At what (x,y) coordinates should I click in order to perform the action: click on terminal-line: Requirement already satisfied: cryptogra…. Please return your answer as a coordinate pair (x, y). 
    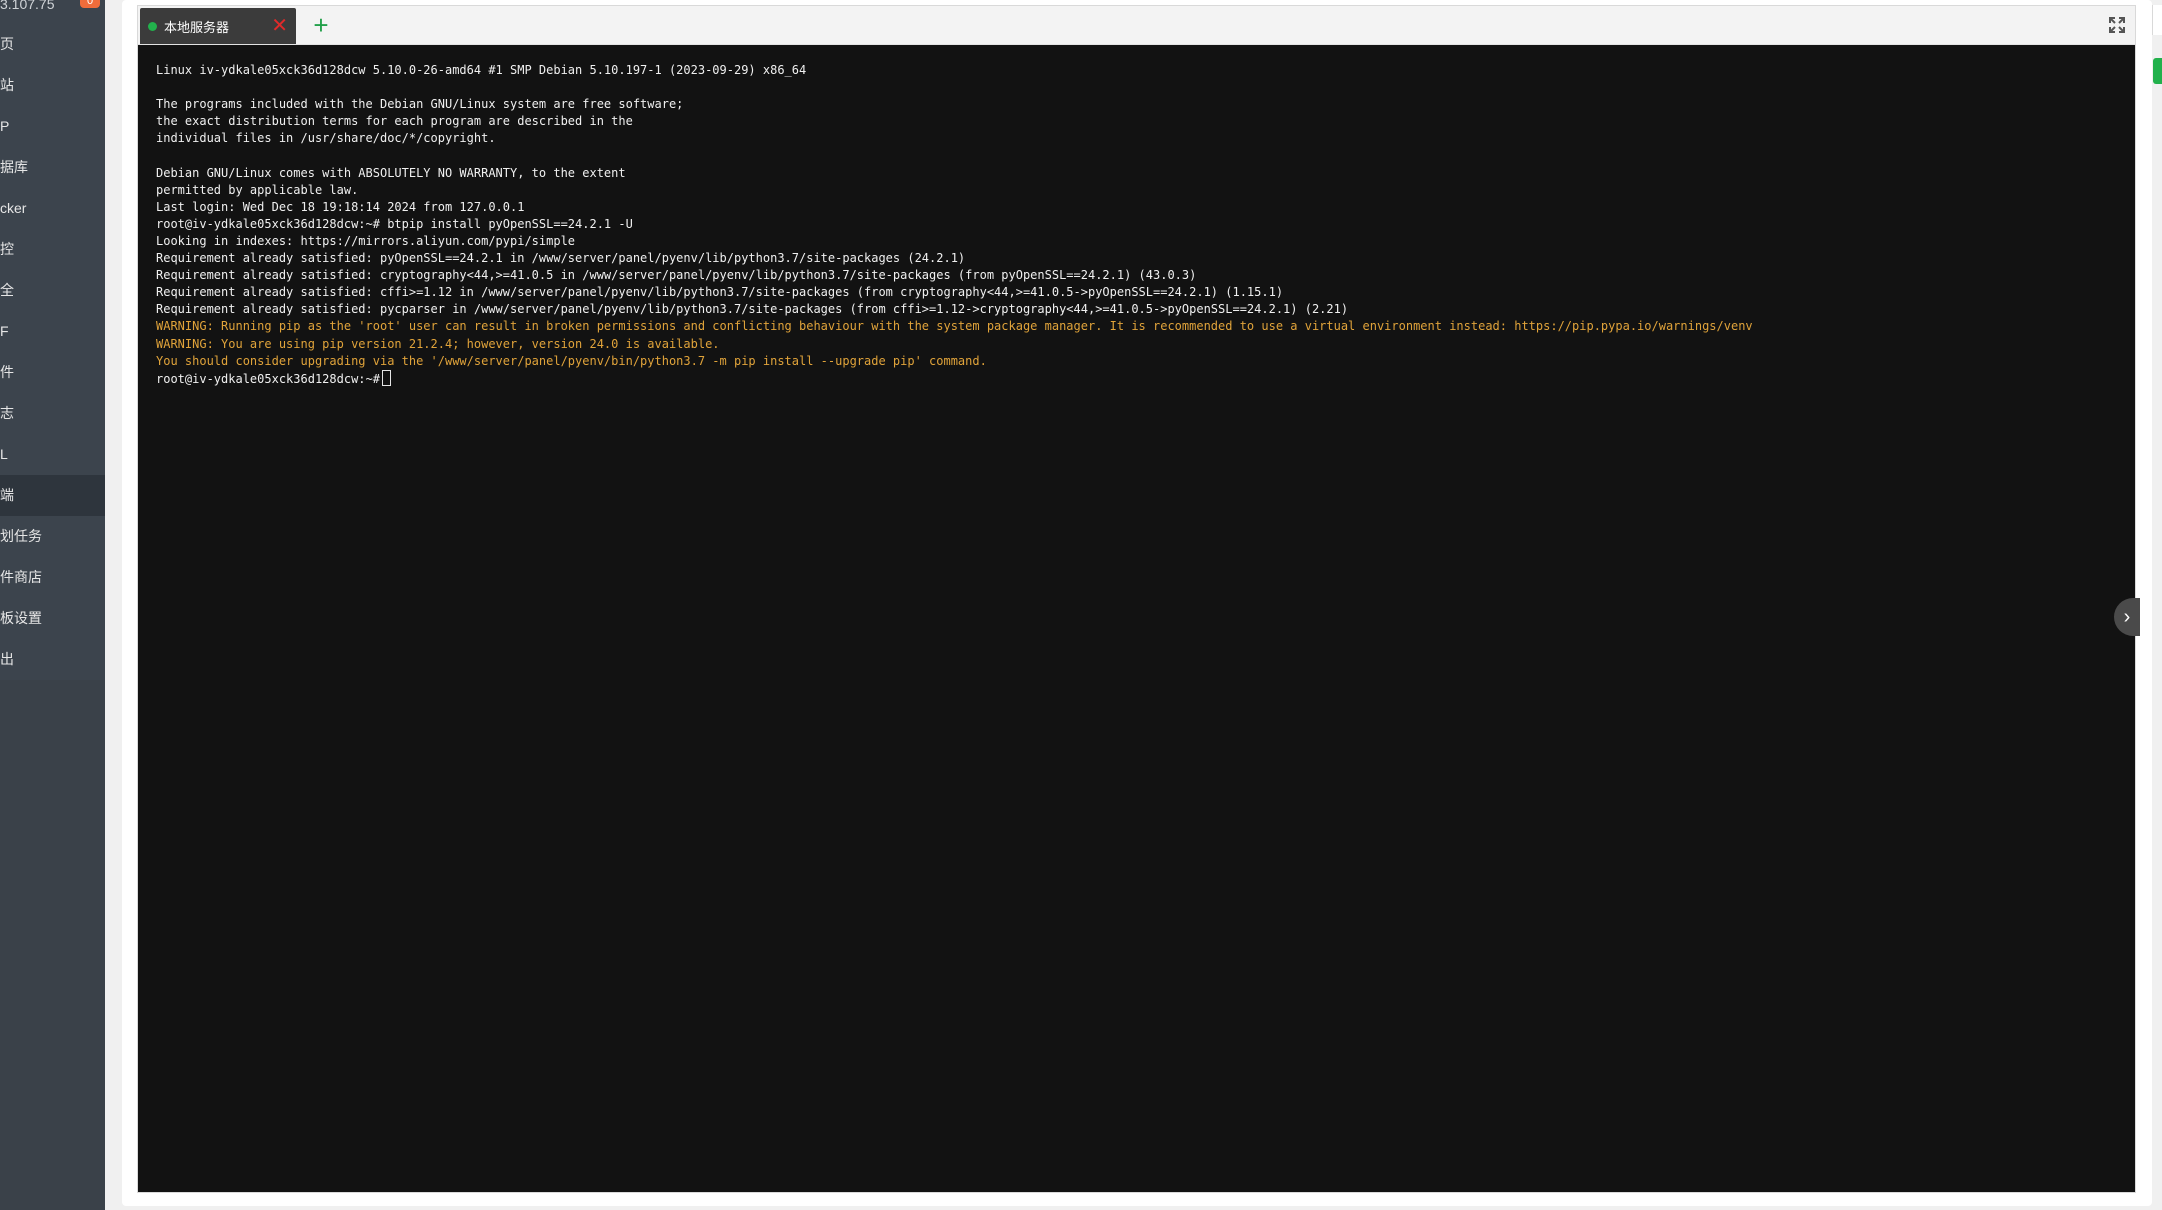
    Looking at the image, I should click on (676, 275).